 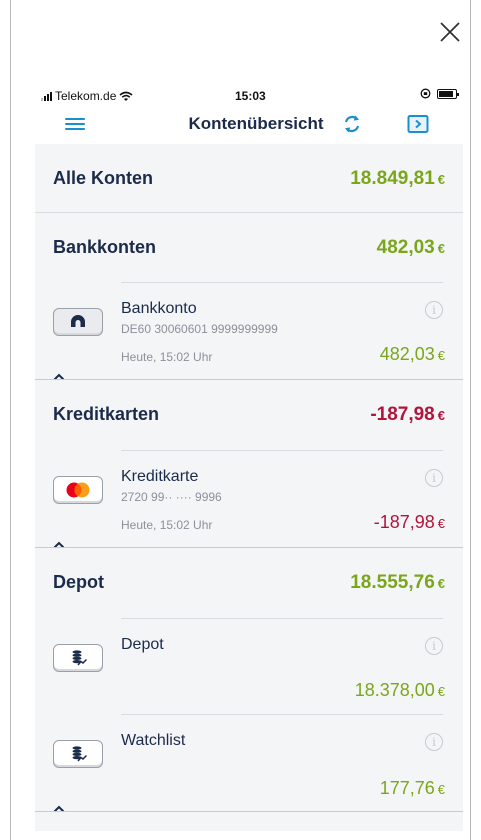 I want to click on account-amount: 18.378,00 €, so click(x=399, y=690).